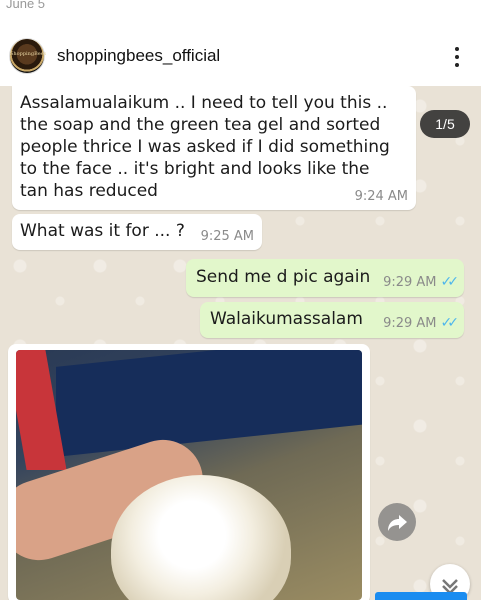  I want to click on action-button, so click(421, 596).